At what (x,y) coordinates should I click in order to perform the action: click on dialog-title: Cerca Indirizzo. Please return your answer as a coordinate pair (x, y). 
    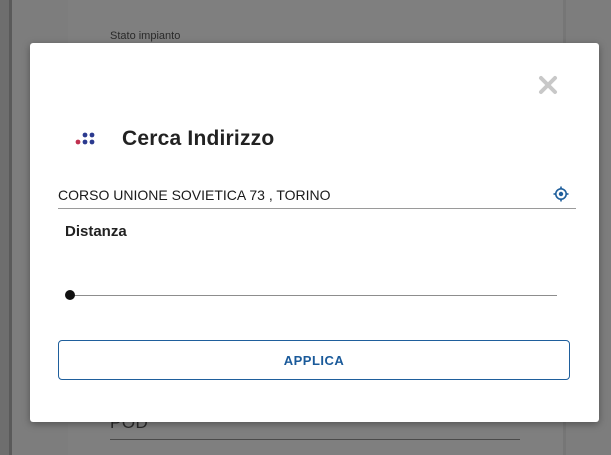
    Looking at the image, I should click on (198, 138).